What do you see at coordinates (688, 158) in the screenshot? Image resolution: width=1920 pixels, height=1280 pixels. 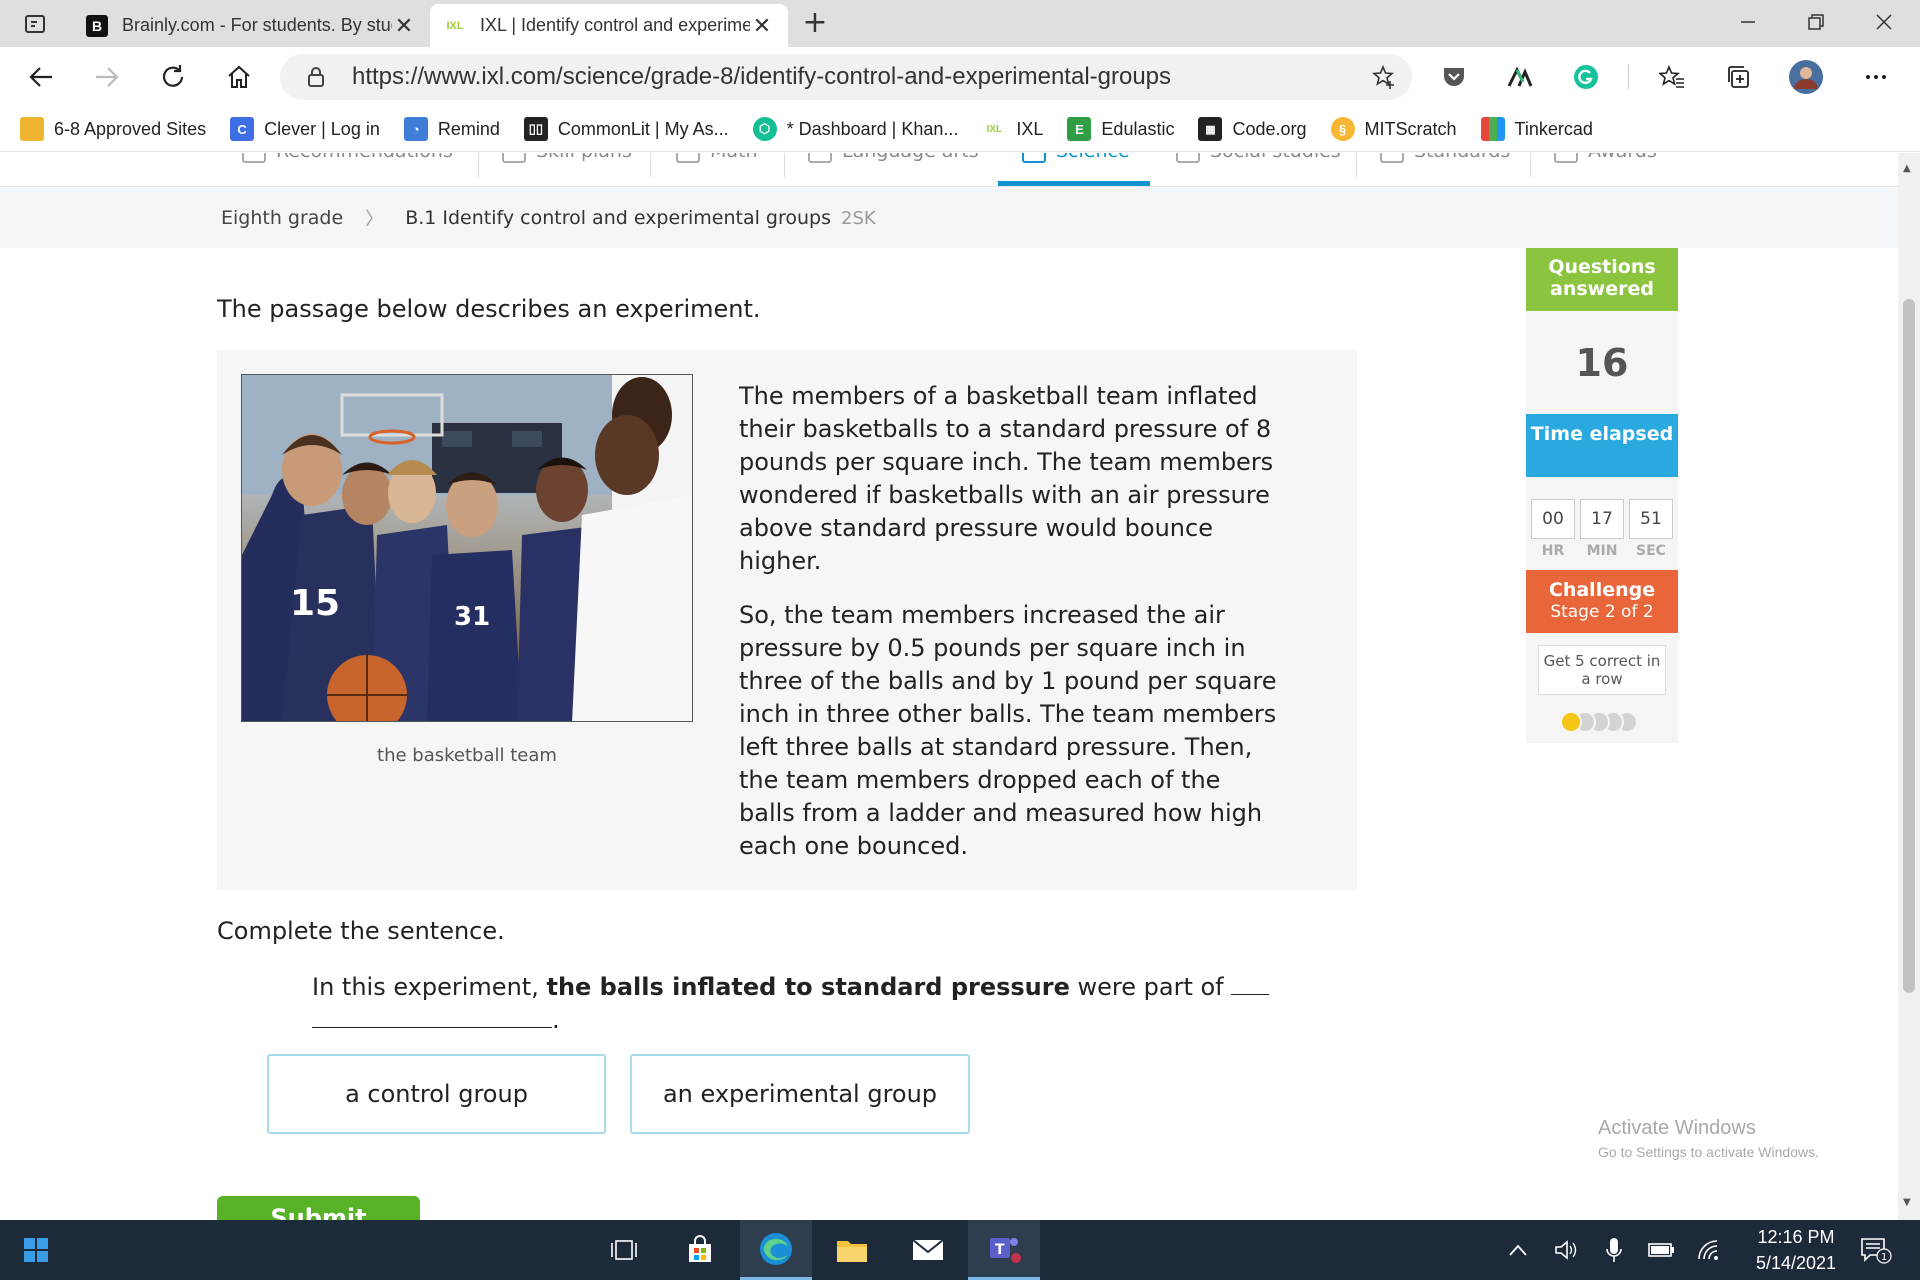 I see `math-icon` at bounding box center [688, 158].